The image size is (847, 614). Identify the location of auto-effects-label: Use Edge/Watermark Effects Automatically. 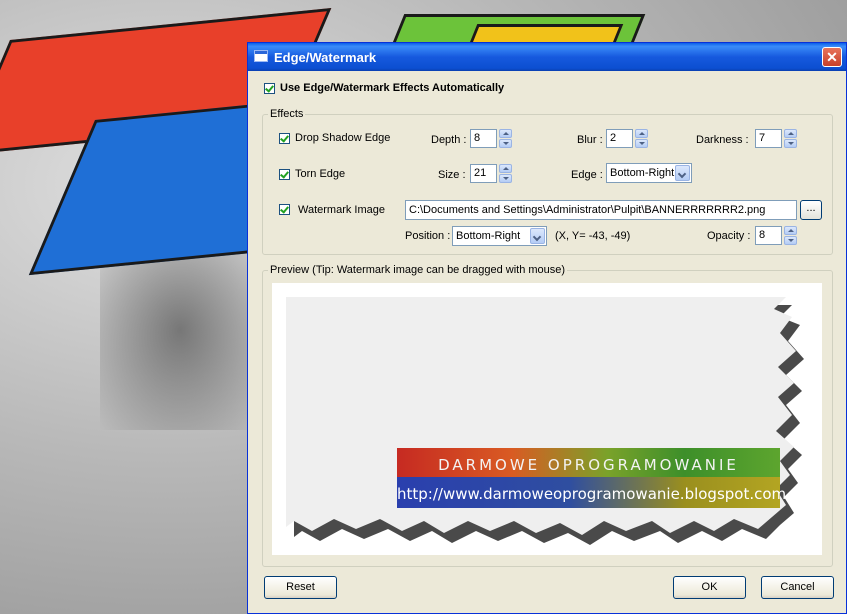
(392, 88).